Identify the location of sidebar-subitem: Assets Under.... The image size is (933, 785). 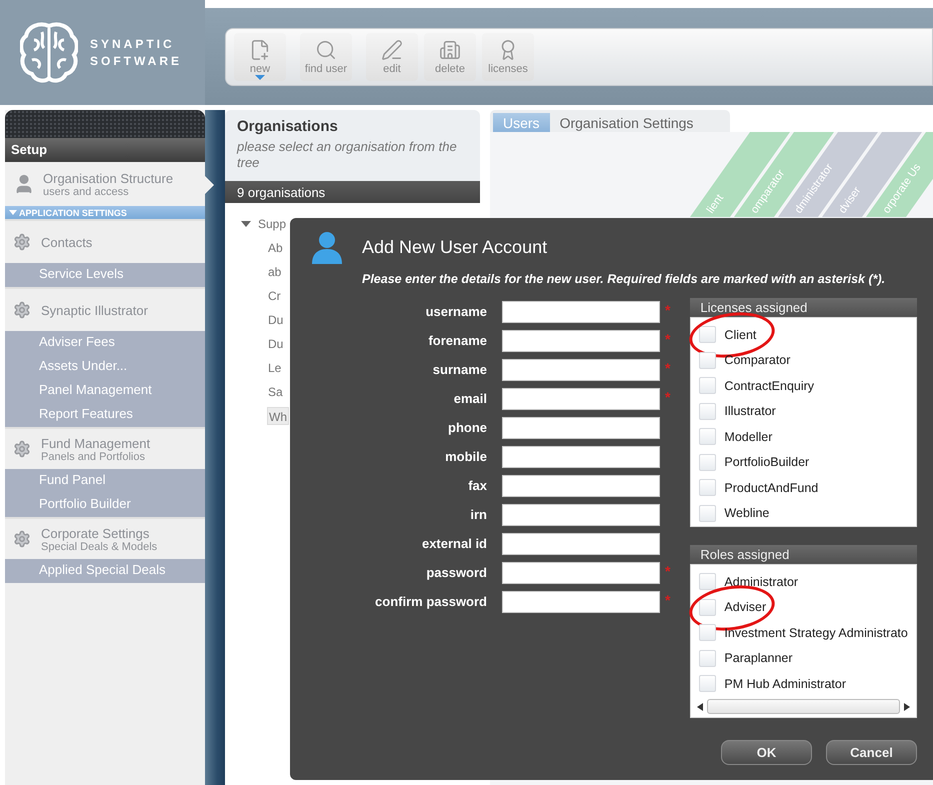
(105, 367).